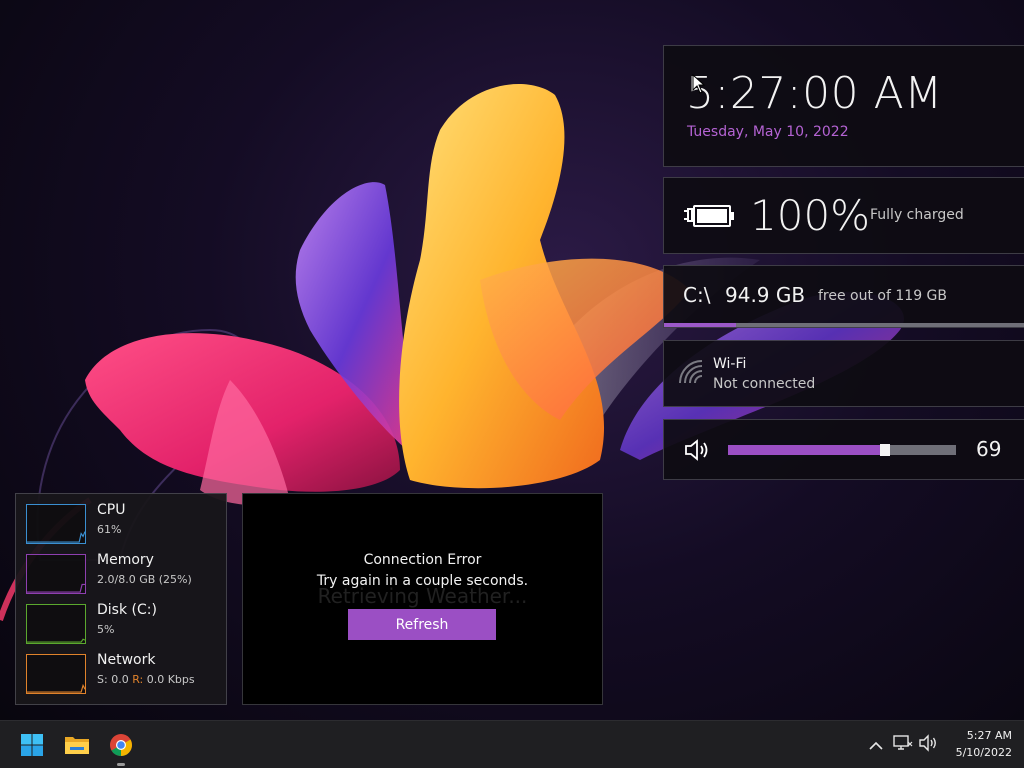  Describe the element at coordinates (422, 581) in the screenshot. I see `weather-error-message: Try again in a couple seconds.` at that location.